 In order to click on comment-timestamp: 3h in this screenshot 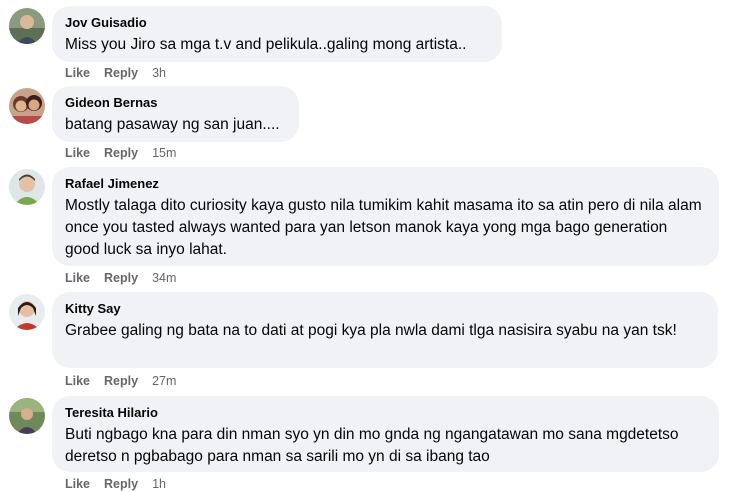, I will do `click(159, 73)`.